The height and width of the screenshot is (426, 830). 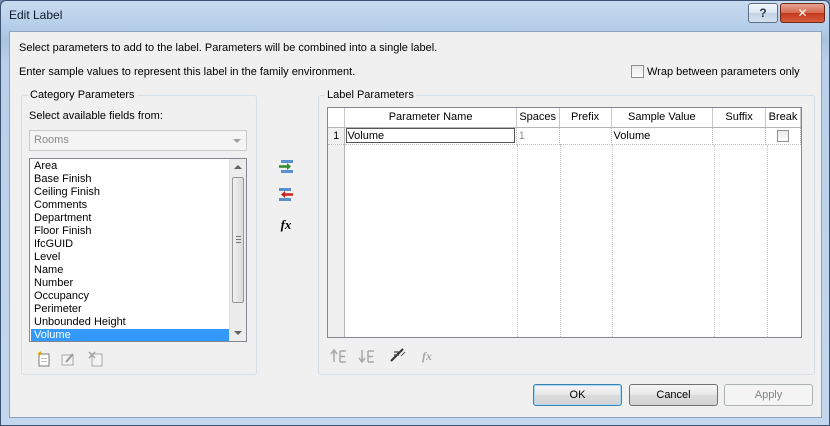 What do you see at coordinates (336, 241) in the screenshot?
I see `row-header-strip` at bounding box center [336, 241].